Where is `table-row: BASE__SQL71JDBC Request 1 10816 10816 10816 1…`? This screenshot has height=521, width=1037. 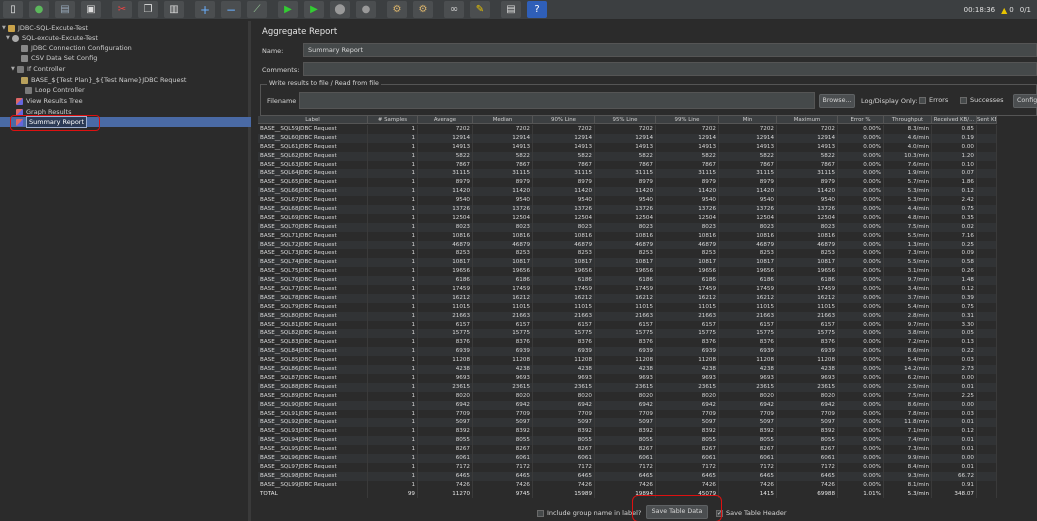 table-row: BASE__SQL71JDBC Request 1 10816 10816 10816 1… is located at coordinates (627, 236).